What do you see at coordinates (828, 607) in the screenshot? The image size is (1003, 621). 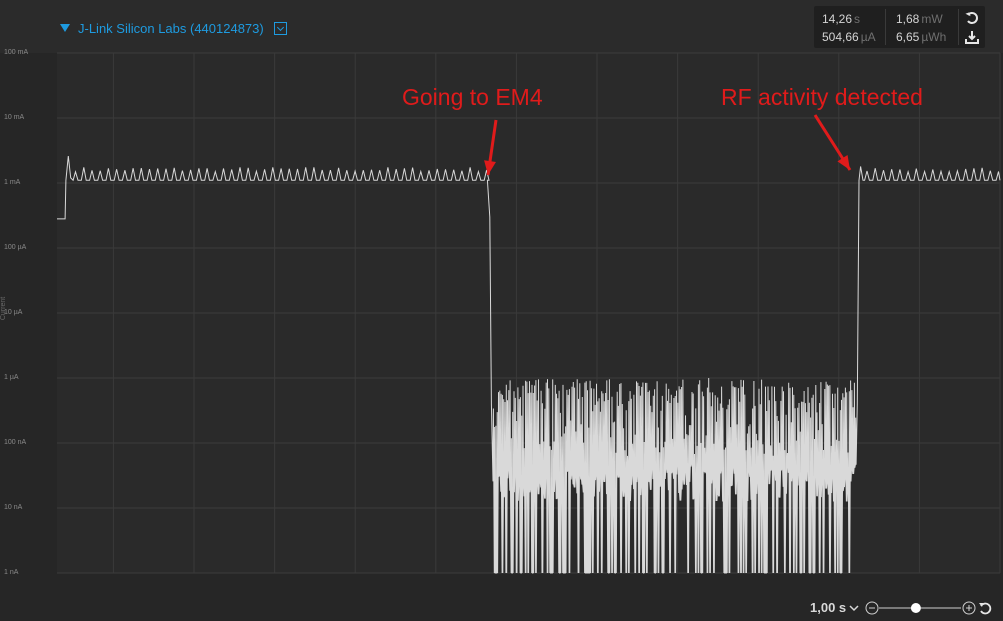 I see `time-window-value: 1,00 s` at bounding box center [828, 607].